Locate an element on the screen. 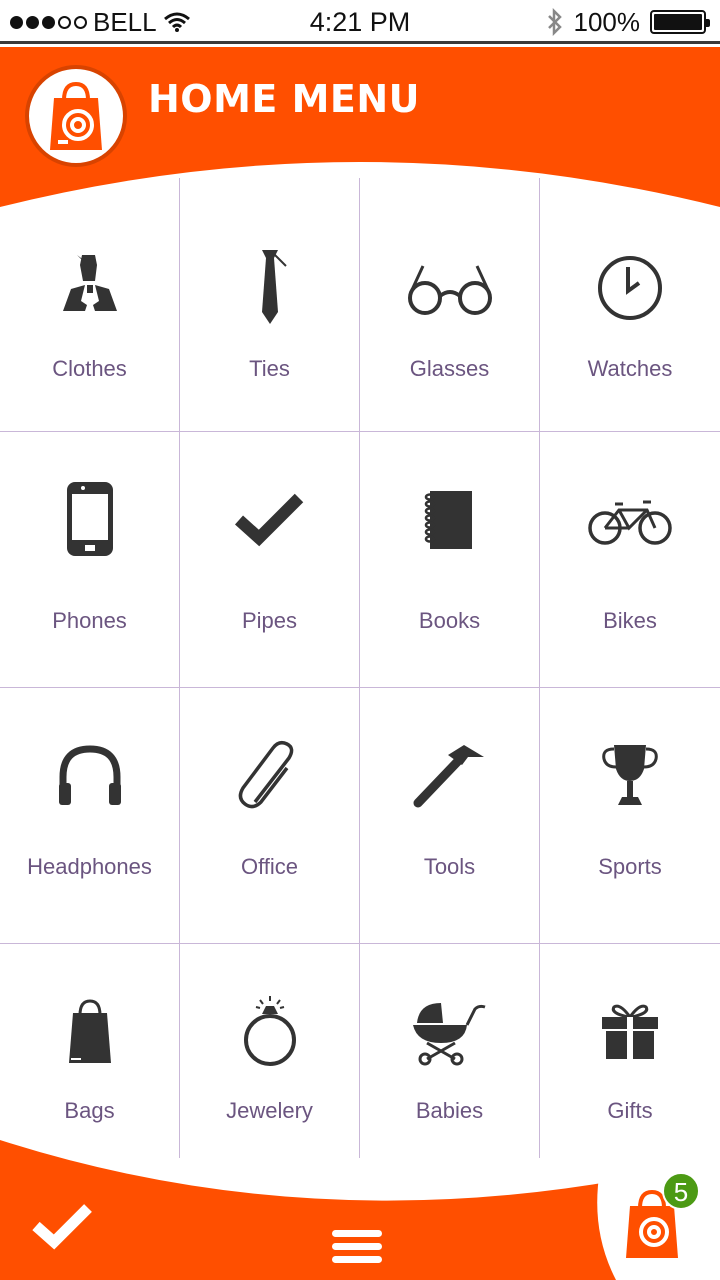 The width and height of the screenshot is (720, 1280). battery-icon is located at coordinates (680, 22).